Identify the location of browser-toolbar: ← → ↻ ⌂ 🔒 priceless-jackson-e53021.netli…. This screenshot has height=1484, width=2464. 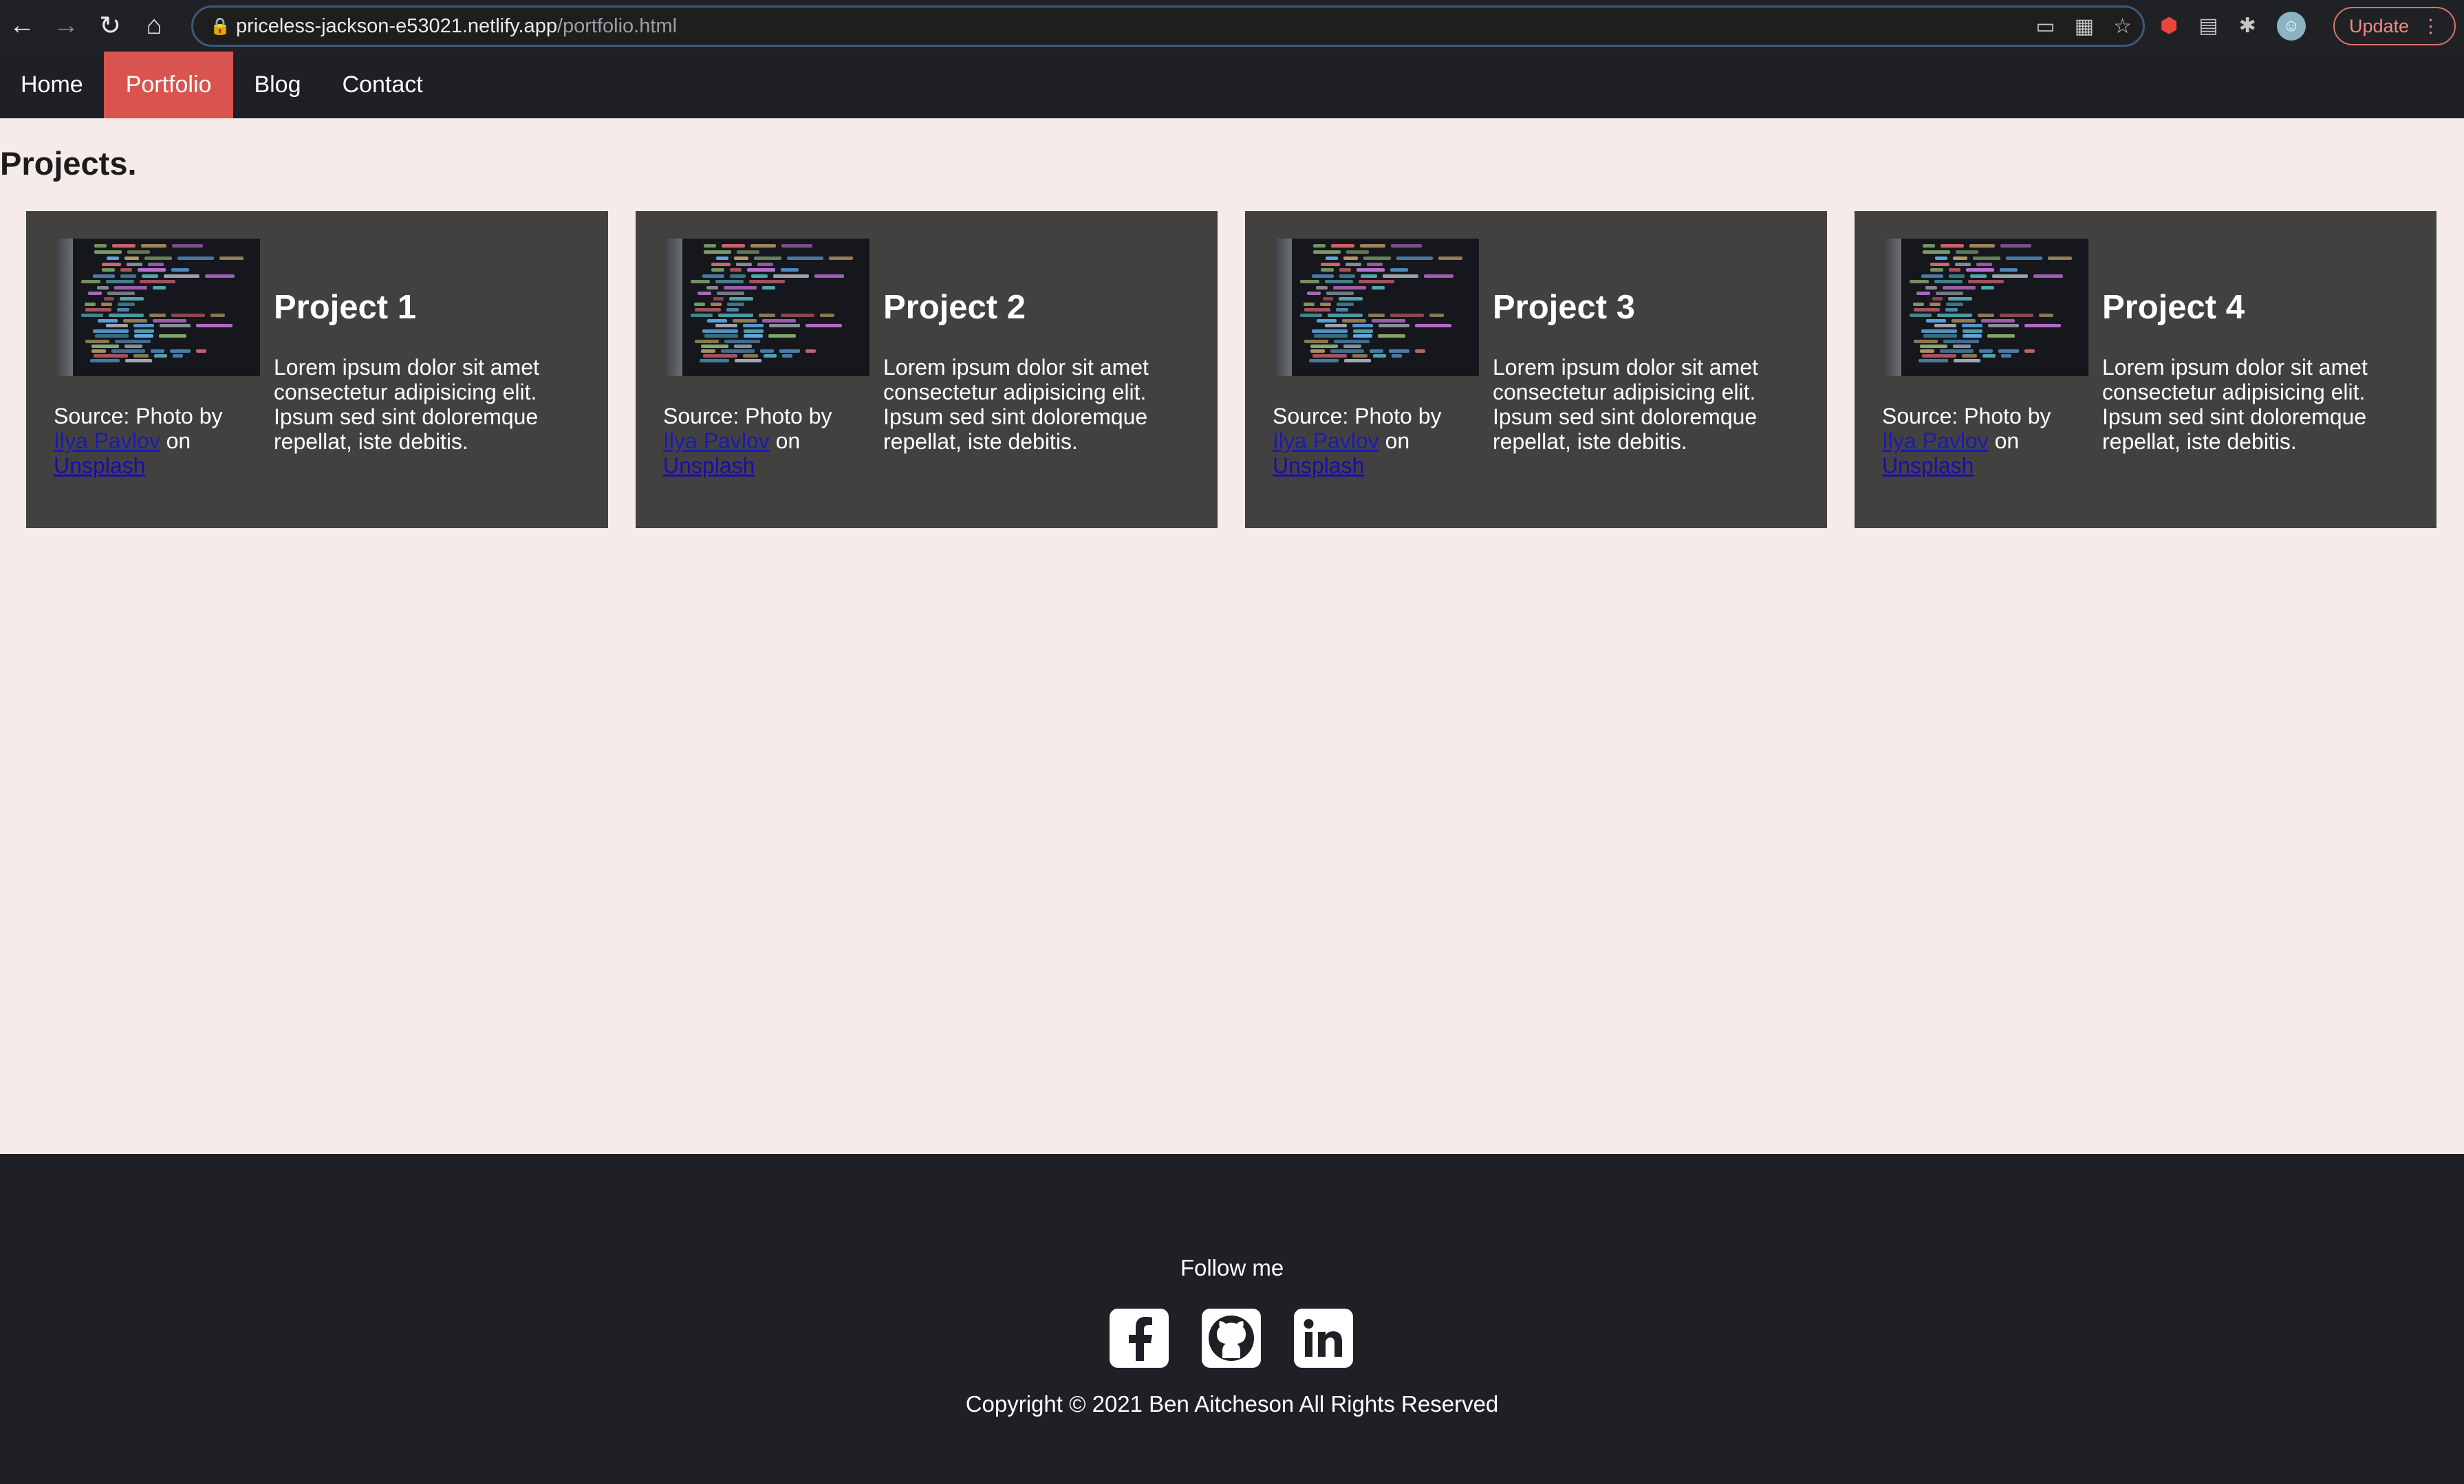
(1232, 26).